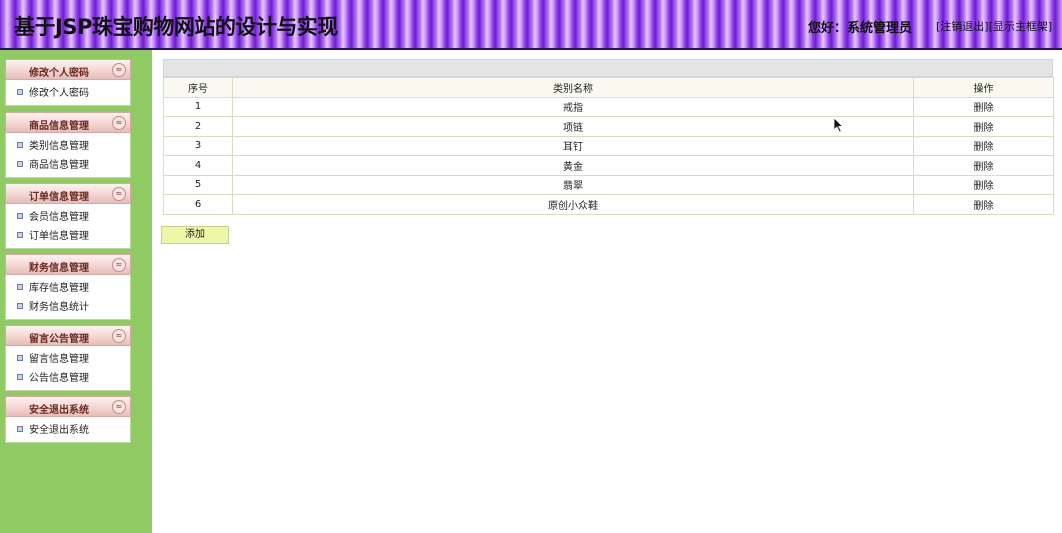  I want to click on table-title-bar, so click(608, 68).